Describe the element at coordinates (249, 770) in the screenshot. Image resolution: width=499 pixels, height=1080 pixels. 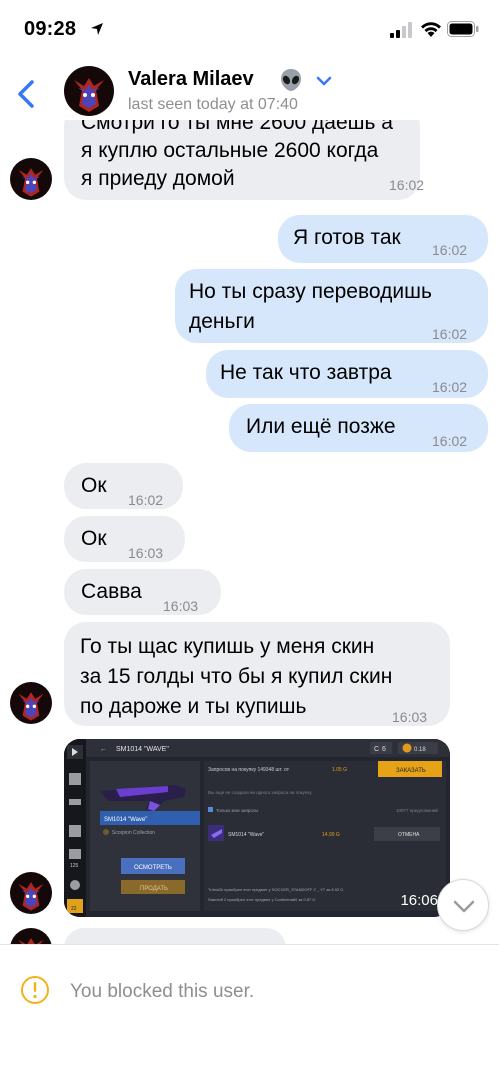
I see `game-request-label: Запросов на покупку 149348 шт. от` at that location.